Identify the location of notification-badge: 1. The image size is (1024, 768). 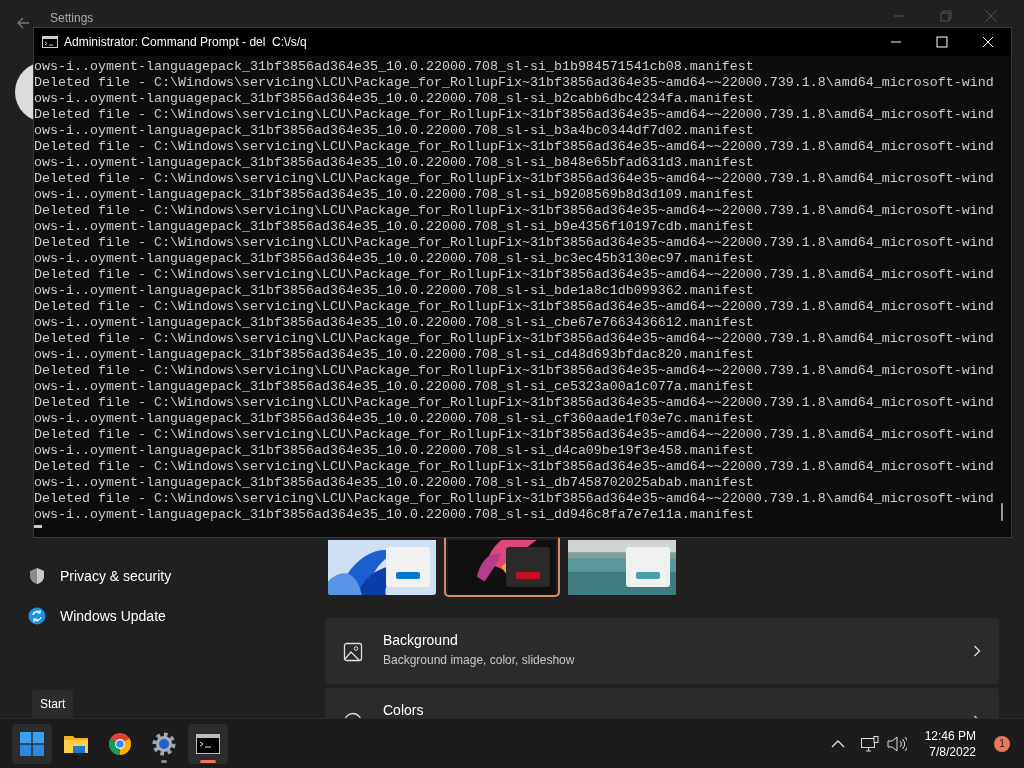
(1002, 743).